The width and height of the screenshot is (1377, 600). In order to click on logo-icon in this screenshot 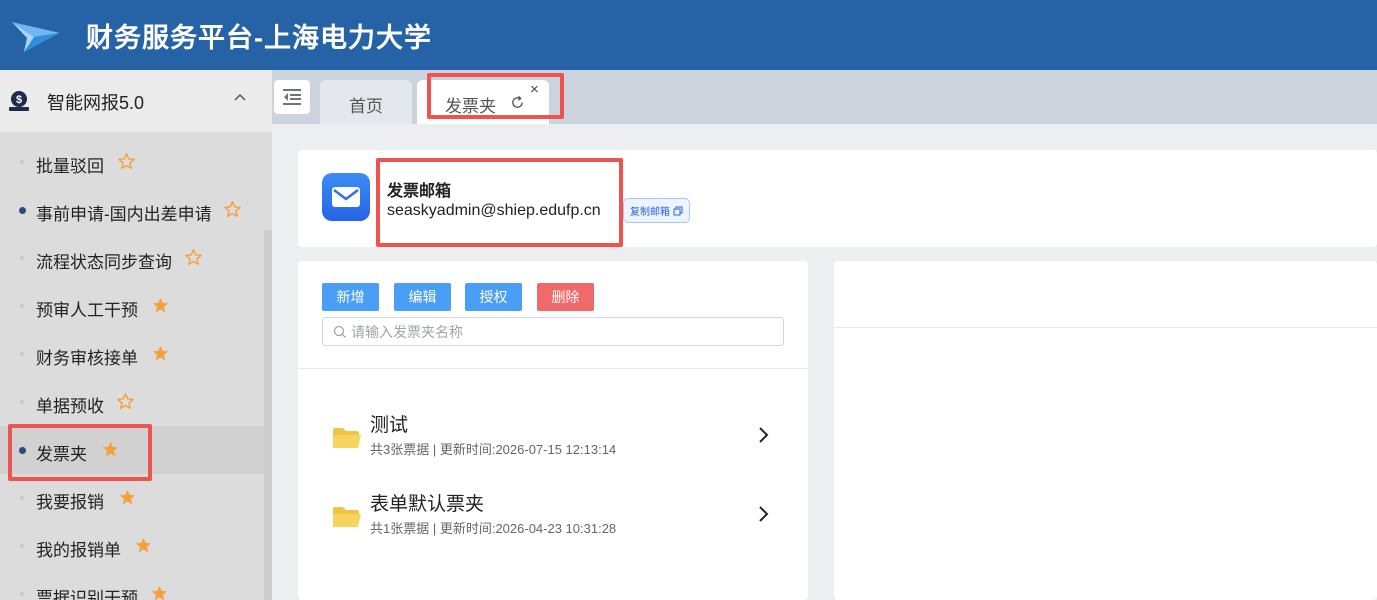, I will do `click(36, 37)`.